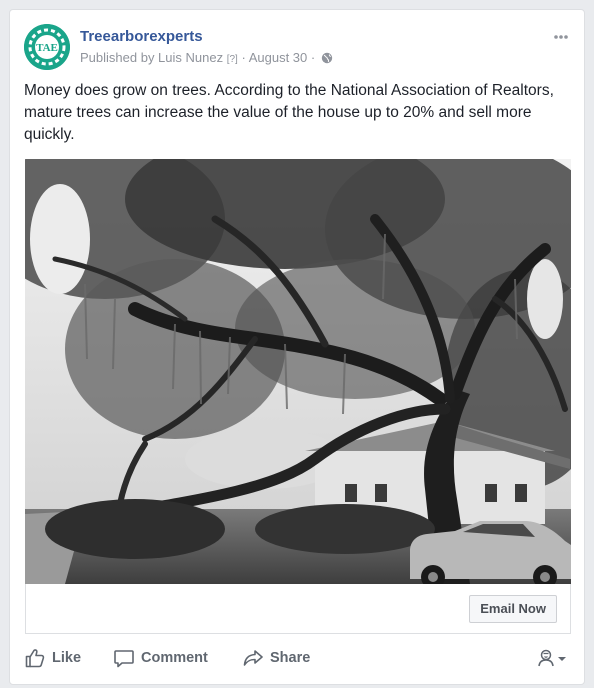  What do you see at coordinates (327, 59) in the screenshot?
I see `globe-icon` at bounding box center [327, 59].